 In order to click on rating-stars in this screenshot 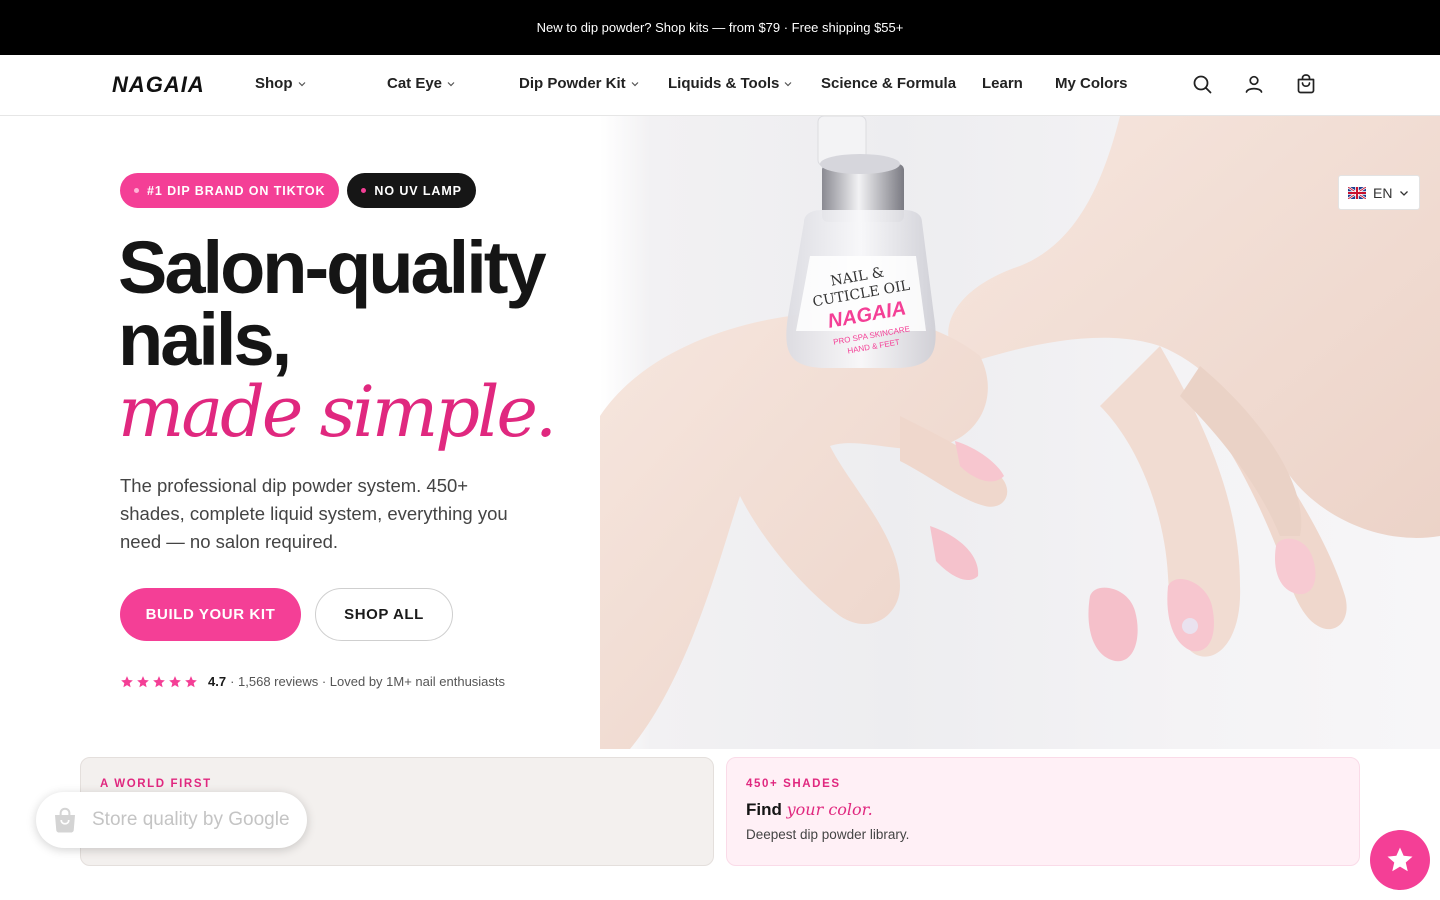, I will do `click(159, 682)`.